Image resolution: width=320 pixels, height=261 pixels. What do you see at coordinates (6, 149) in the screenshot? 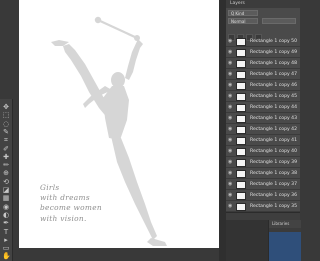
I see `eyedropper-tool-icon: ✐` at bounding box center [6, 149].